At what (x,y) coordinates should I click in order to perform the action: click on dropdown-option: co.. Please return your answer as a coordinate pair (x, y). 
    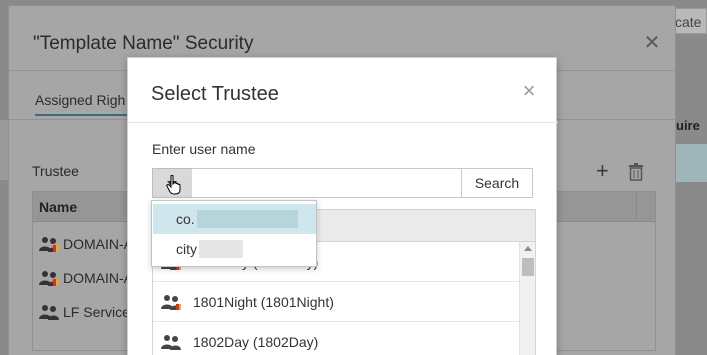
    Looking at the image, I should click on (234, 219).